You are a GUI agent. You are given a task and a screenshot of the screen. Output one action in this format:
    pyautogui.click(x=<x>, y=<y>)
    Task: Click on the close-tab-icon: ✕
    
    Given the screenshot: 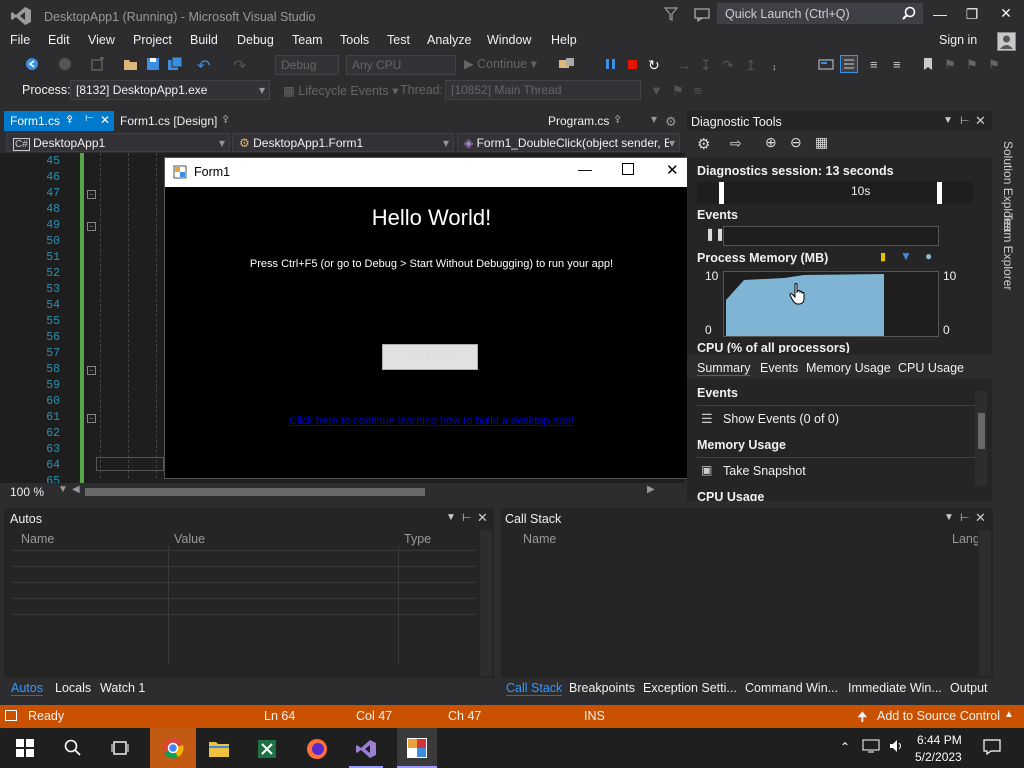 What is the action you would take?
    pyautogui.click(x=105, y=120)
    